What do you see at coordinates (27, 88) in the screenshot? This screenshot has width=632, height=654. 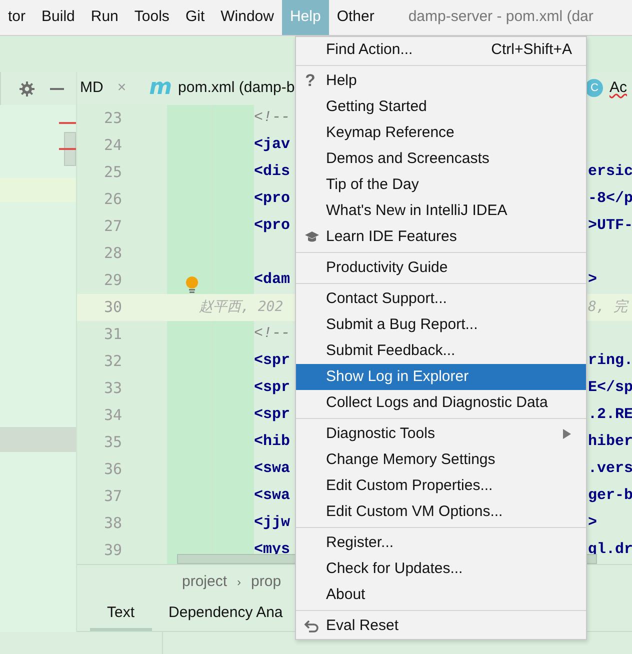 I see `settings-icon` at bounding box center [27, 88].